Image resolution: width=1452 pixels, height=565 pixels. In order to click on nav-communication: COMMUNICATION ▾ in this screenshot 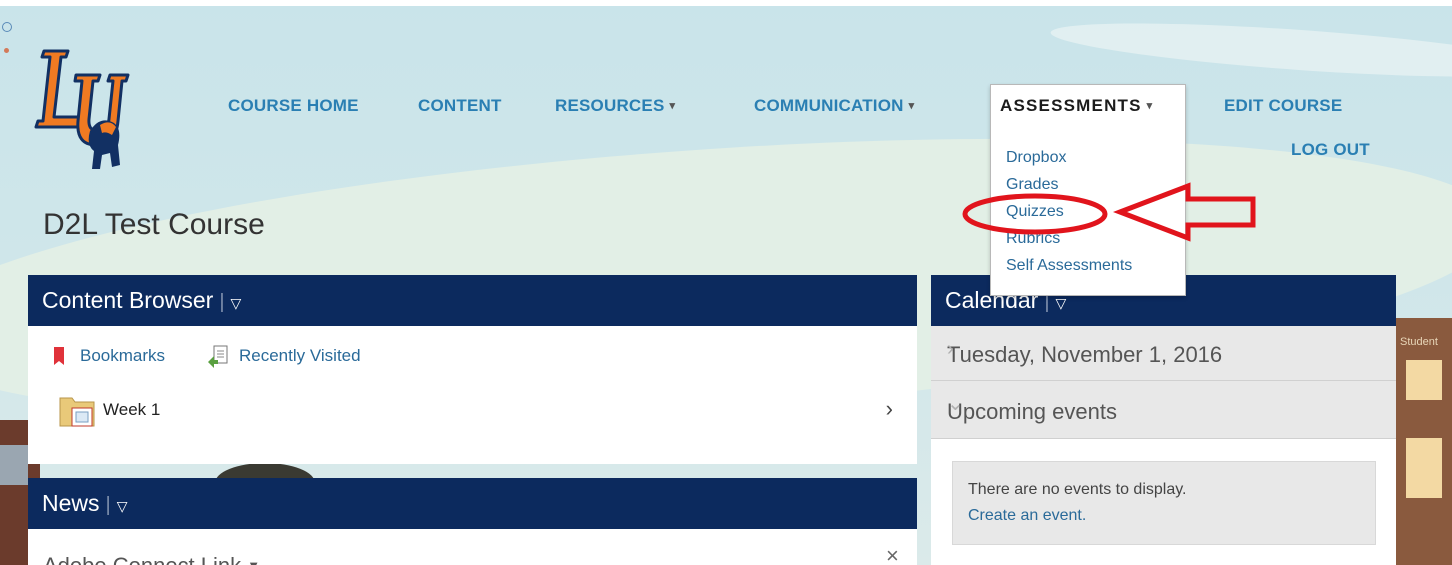, I will do `click(834, 106)`.